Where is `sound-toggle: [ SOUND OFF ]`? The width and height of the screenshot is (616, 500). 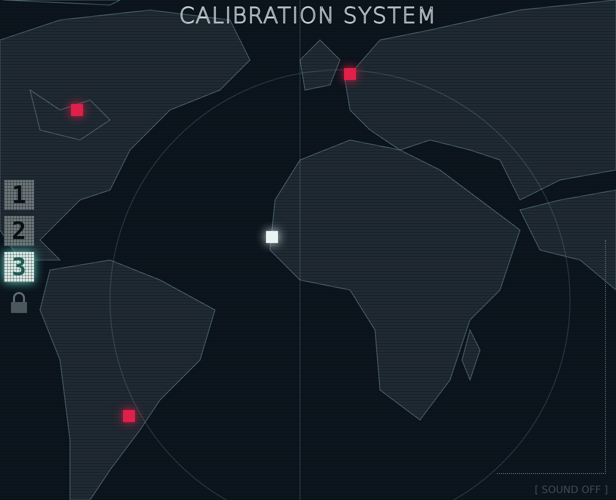
sound-toggle: [ SOUND OFF ] is located at coordinates (571, 490).